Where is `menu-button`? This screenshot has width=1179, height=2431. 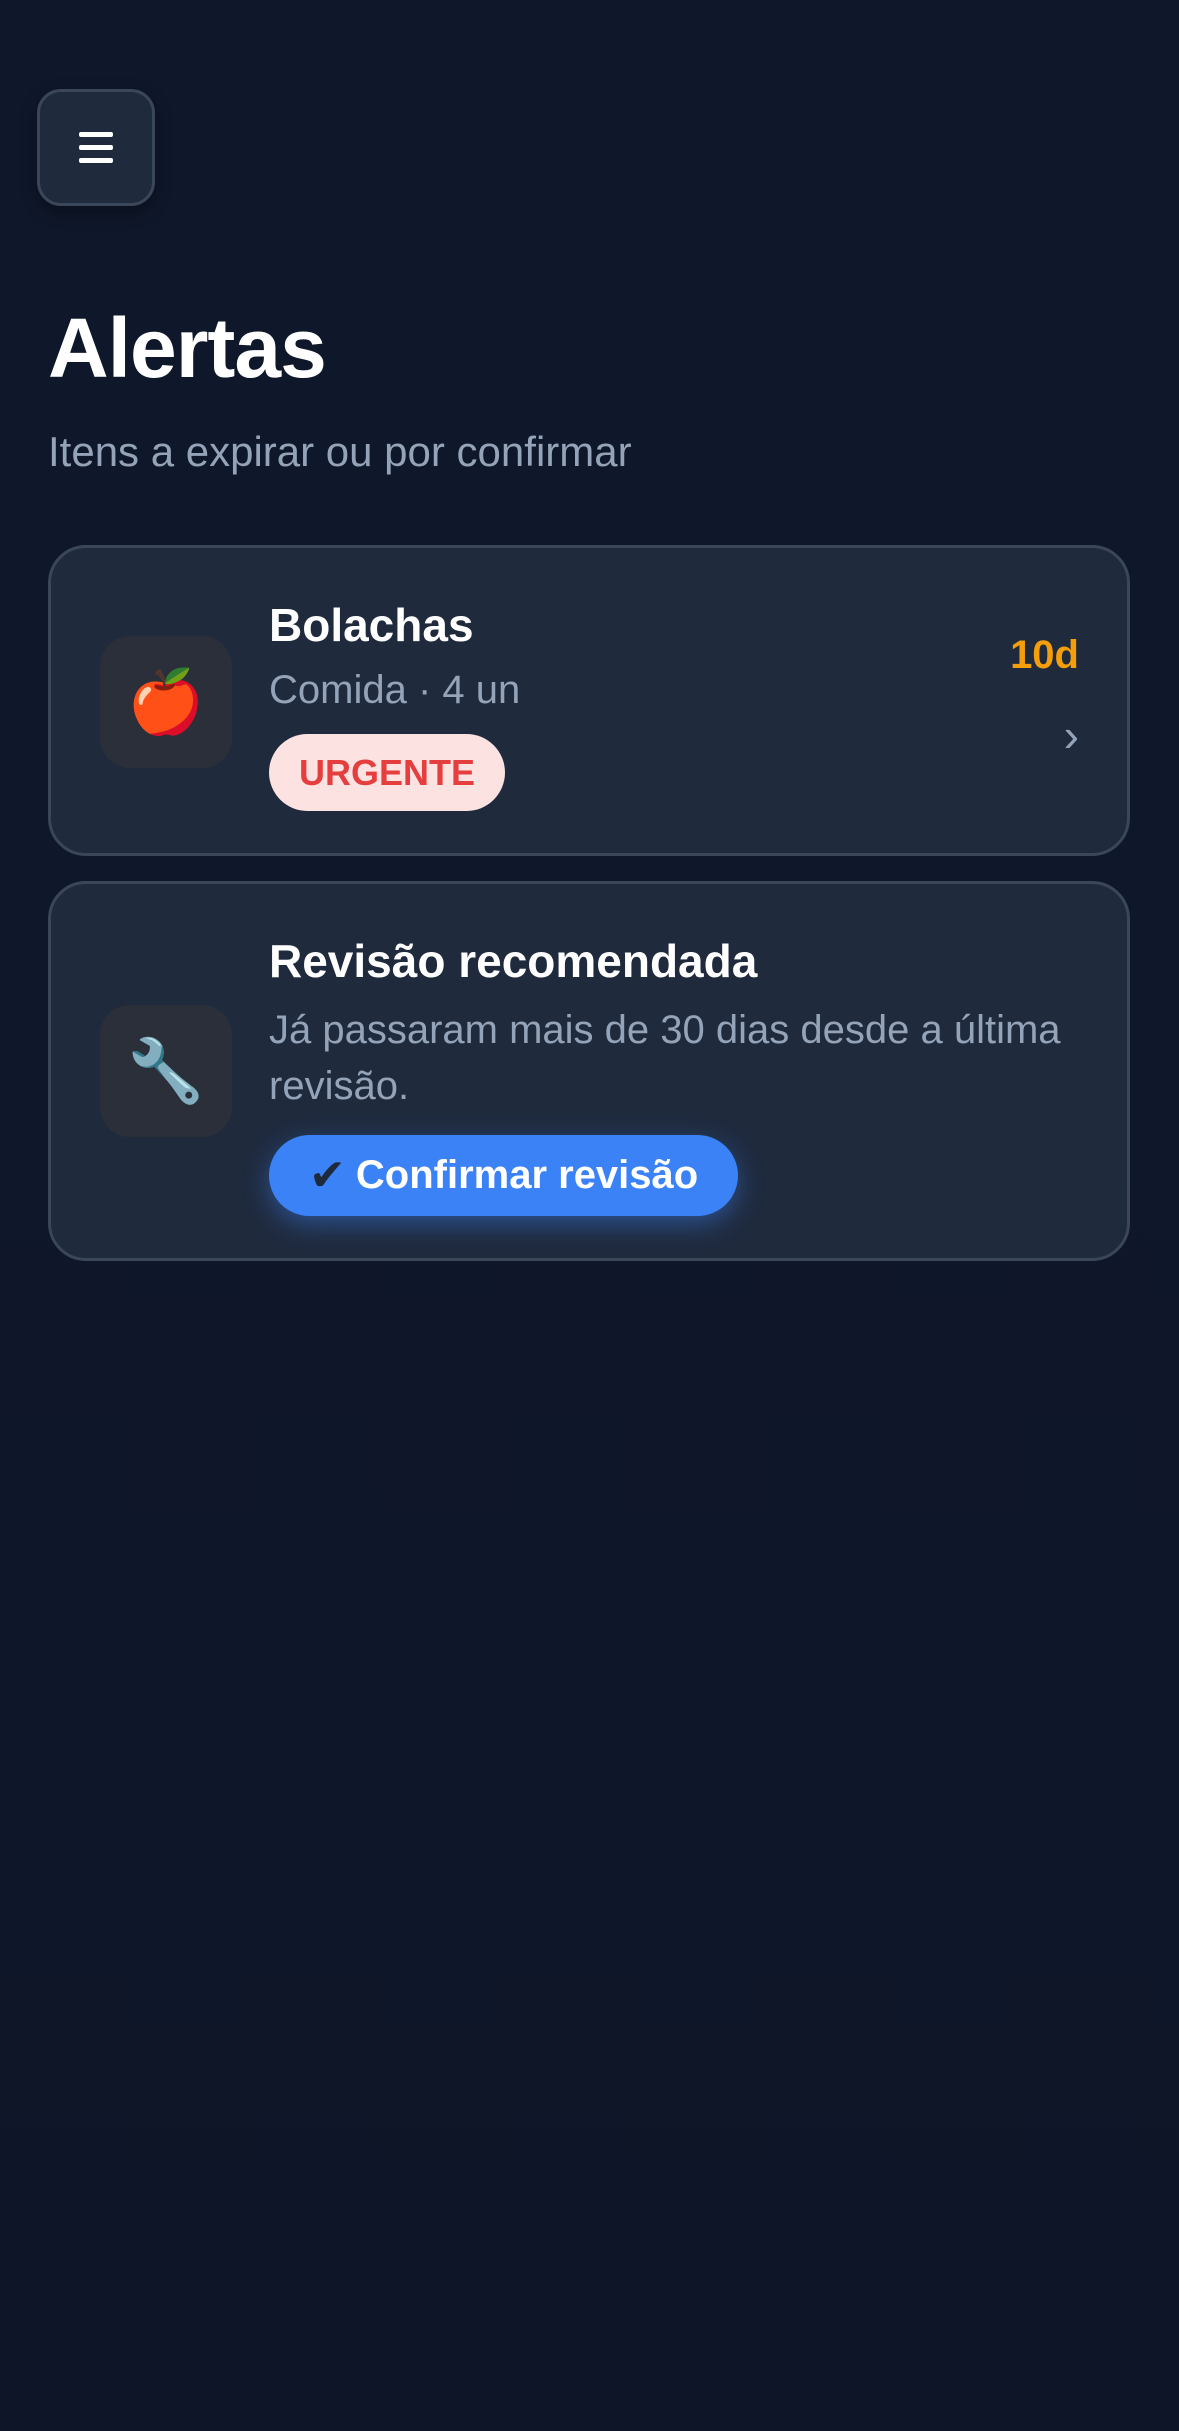
menu-button is located at coordinates (96, 147).